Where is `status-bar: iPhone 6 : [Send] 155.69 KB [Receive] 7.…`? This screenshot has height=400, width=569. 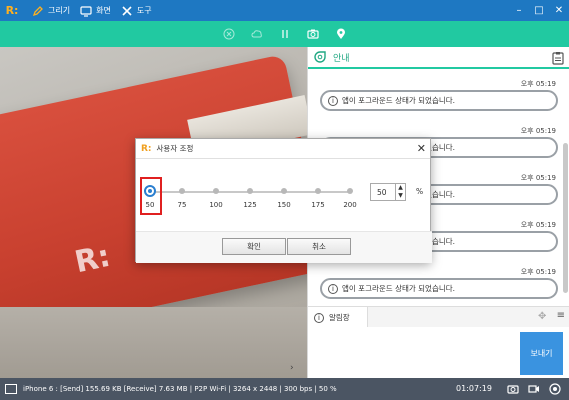 status-bar: iPhone 6 : [Send] 155.69 KB [Receive] 7.… is located at coordinates (284, 389).